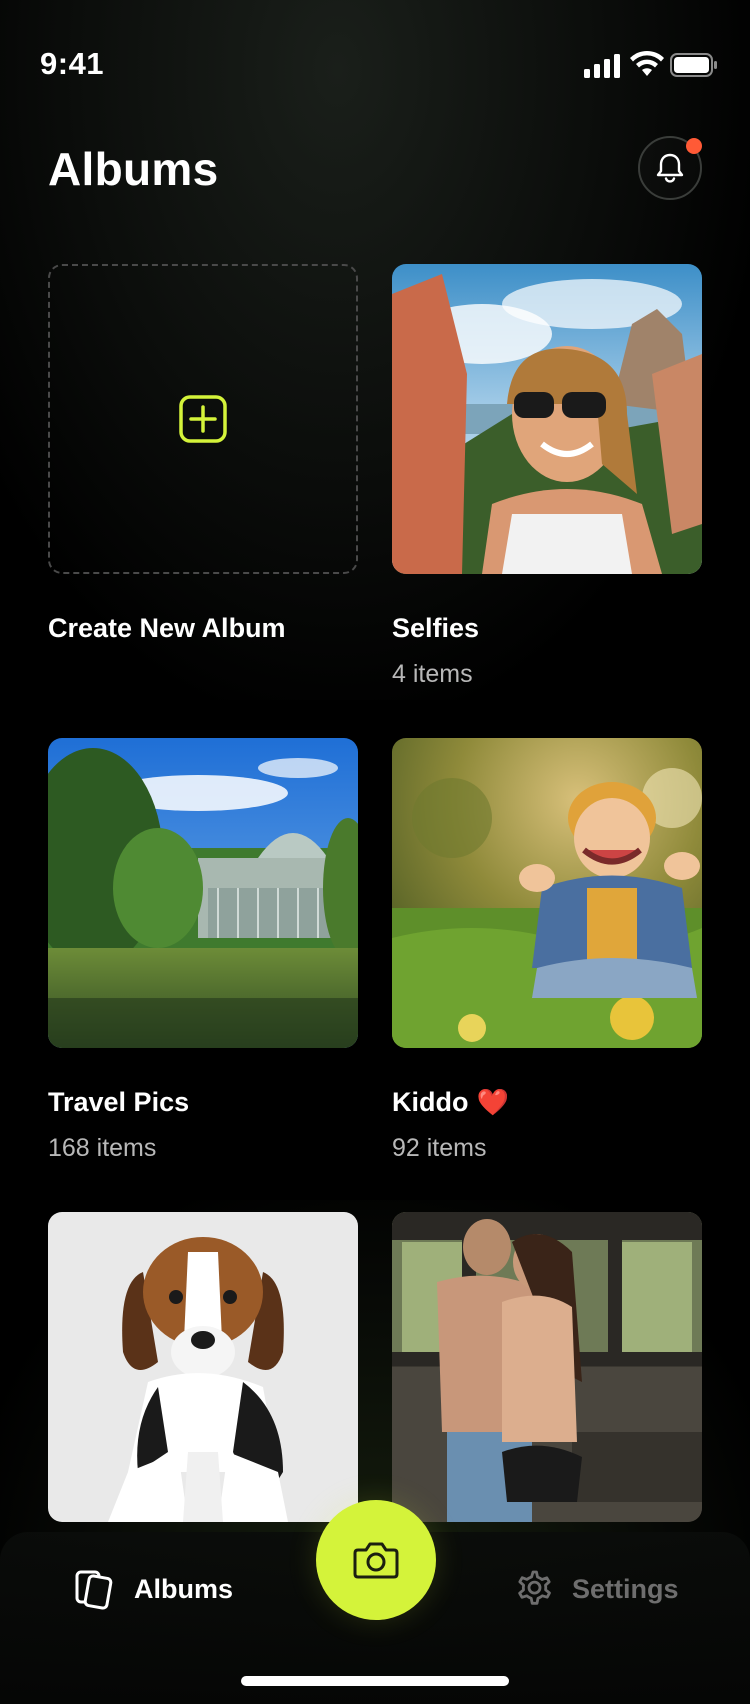 The image size is (750, 1704). Describe the element at coordinates (430, 1101) in the screenshot. I see `album-name-text: Kiddo` at that location.